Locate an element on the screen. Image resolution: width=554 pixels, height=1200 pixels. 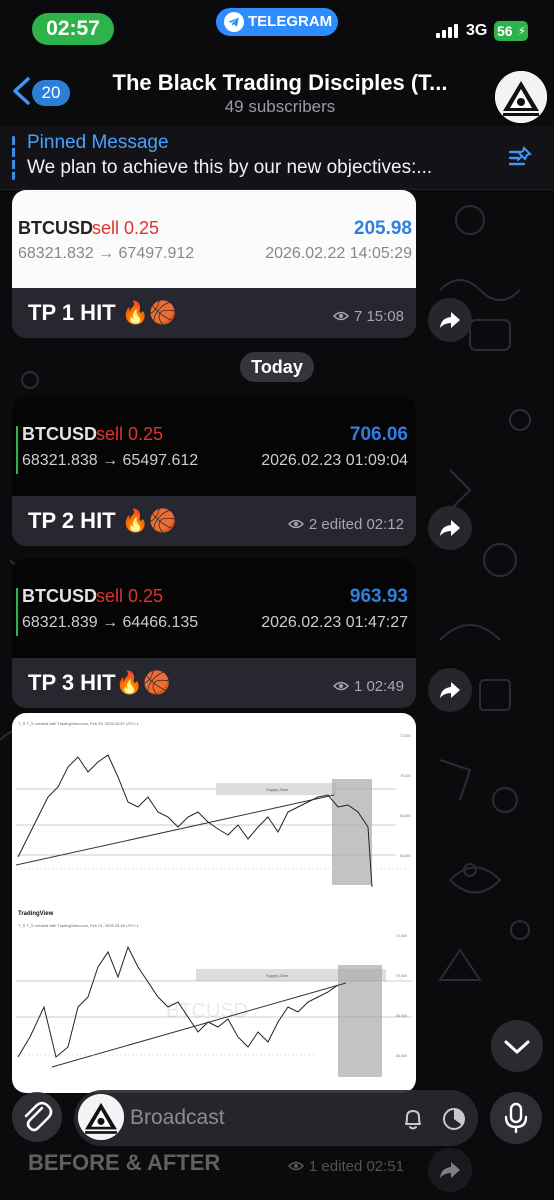
telegram-app-pill: TELEGRAM is located at coordinates (277, 22).